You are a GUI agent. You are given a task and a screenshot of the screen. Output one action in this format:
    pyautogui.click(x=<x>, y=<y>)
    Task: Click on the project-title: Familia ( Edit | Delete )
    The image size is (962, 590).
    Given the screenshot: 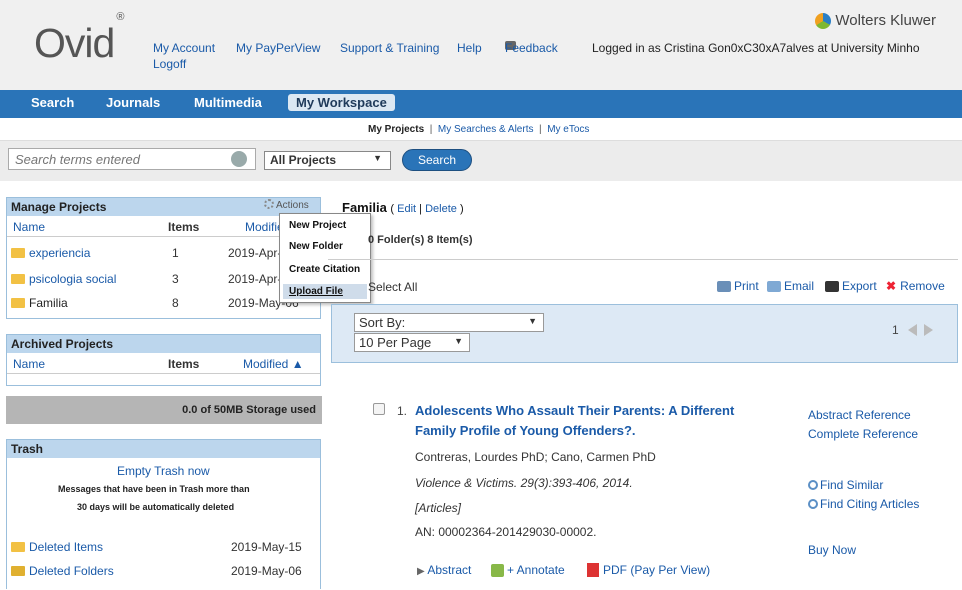 What is the action you would take?
    pyautogui.click(x=403, y=207)
    